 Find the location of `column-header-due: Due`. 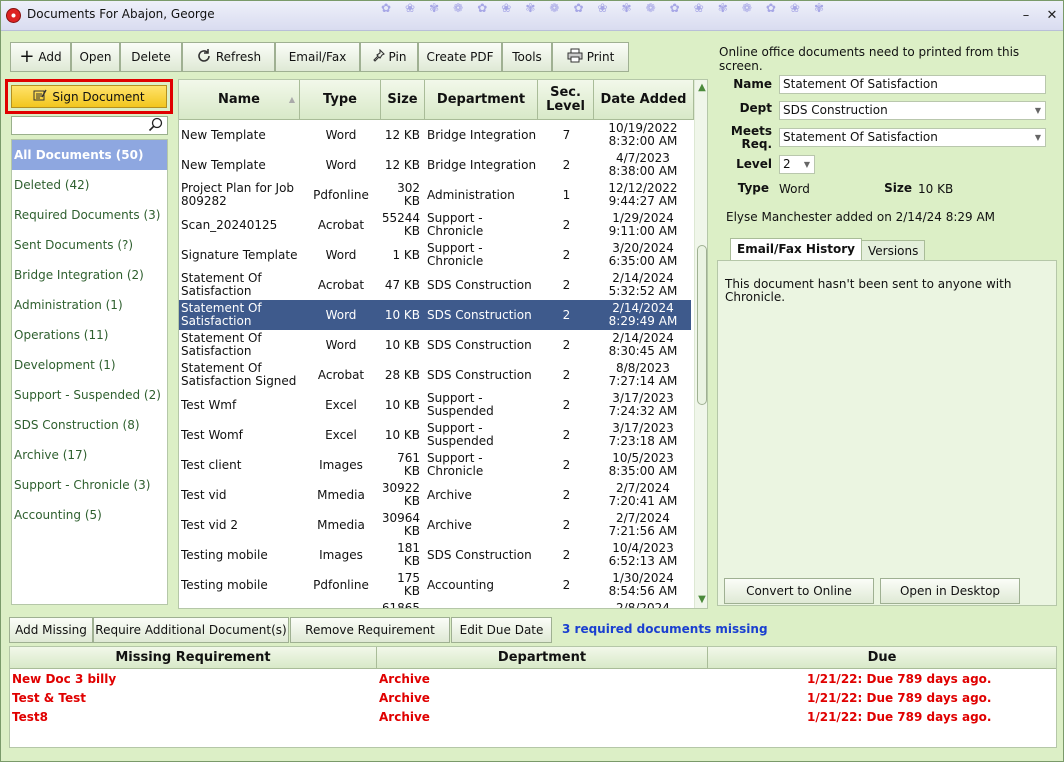

column-header-due: Due is located at coordinates (882, 658).